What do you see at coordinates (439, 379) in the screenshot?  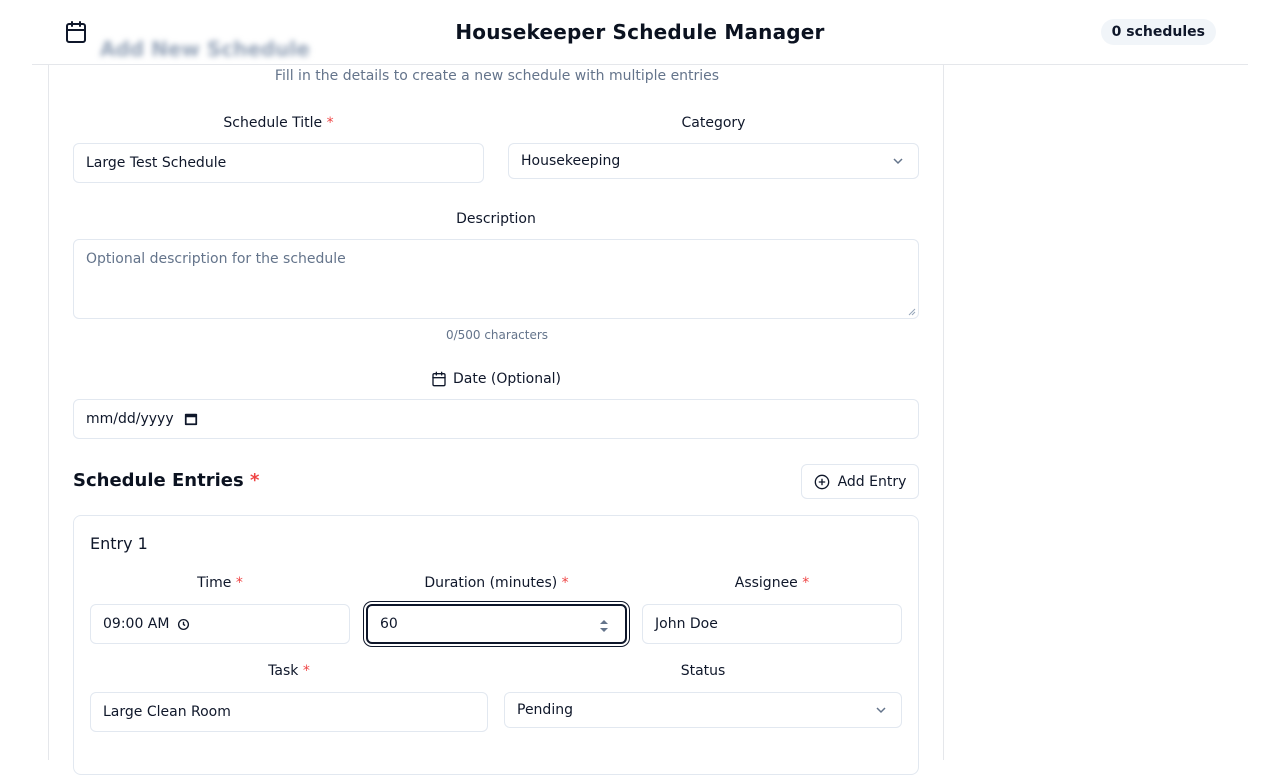 I see `calendar-icon` at bounding box center [439, 379].